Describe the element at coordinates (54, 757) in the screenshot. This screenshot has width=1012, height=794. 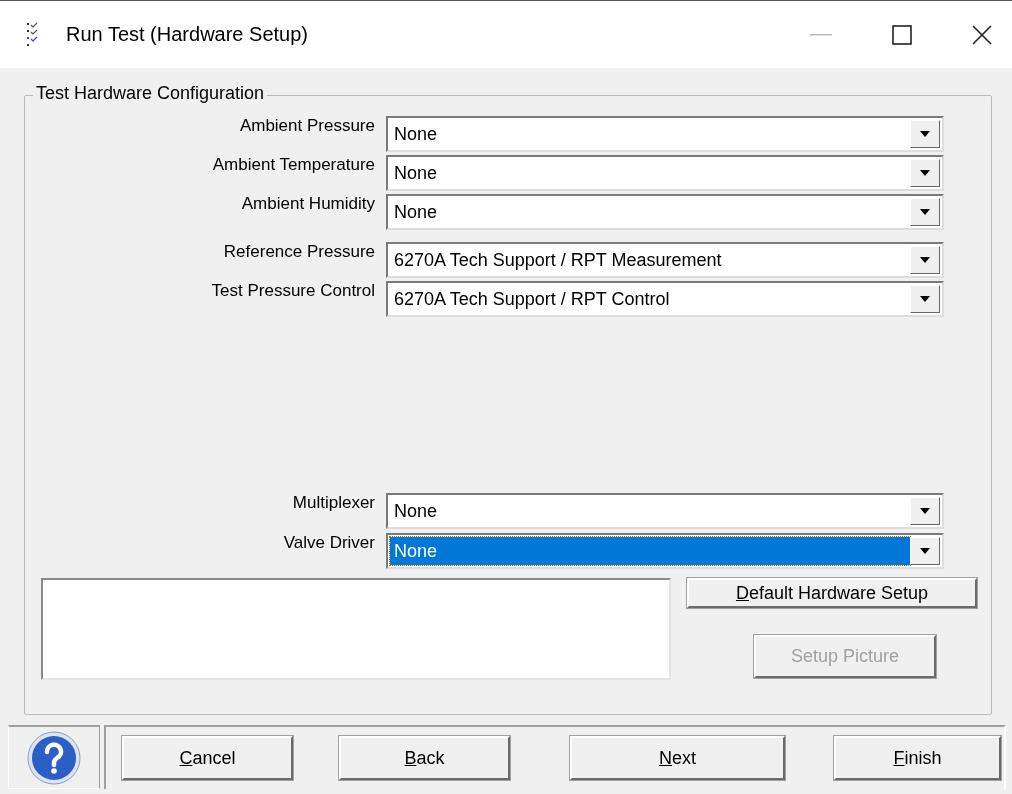
I see `help-icon` at that location.